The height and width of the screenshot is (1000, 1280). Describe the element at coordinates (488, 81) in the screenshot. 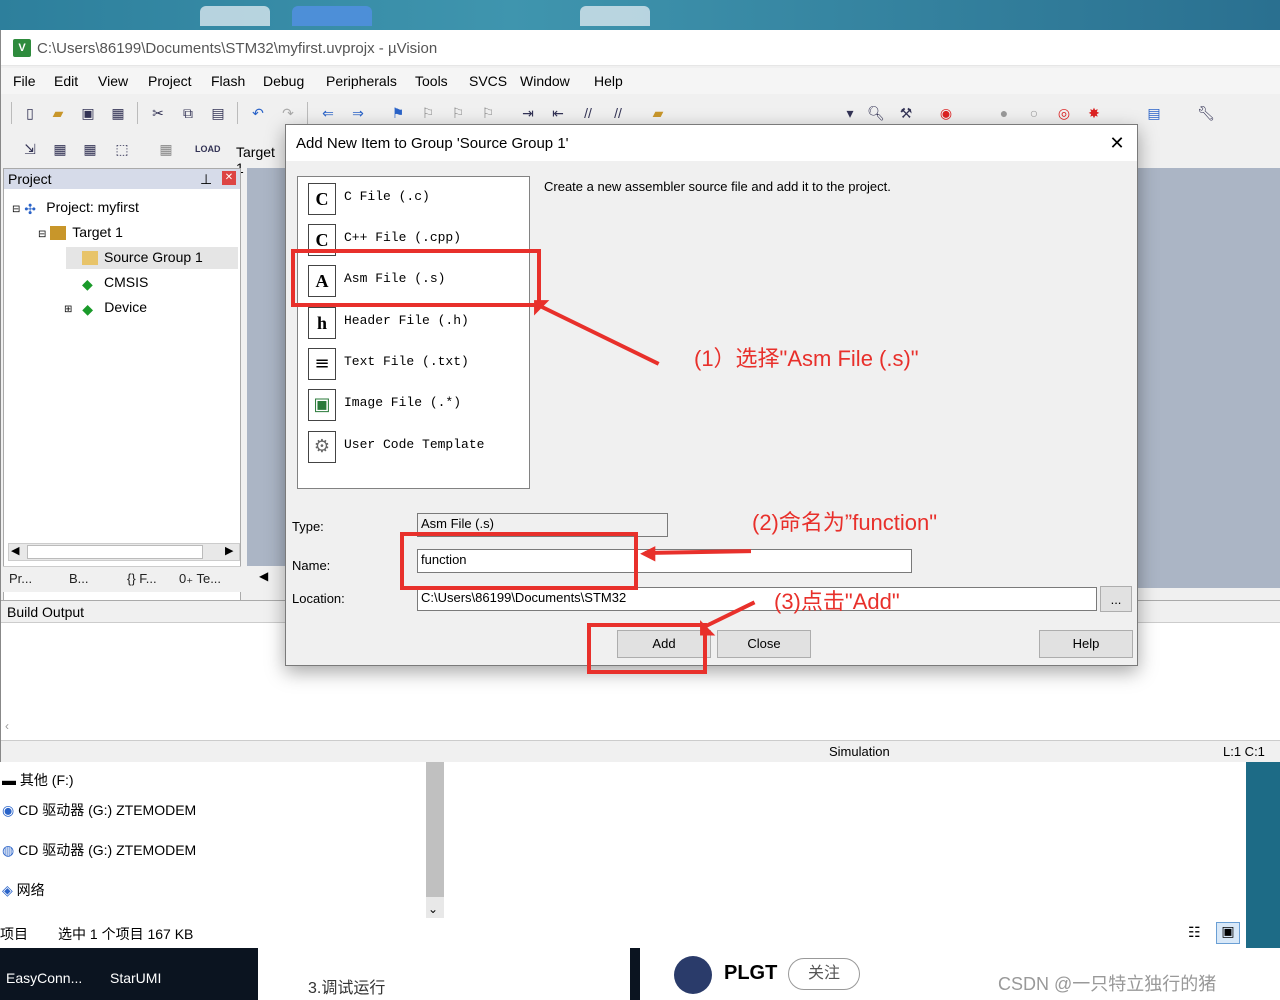

I see `menu-svcs: SVCS` at that location.